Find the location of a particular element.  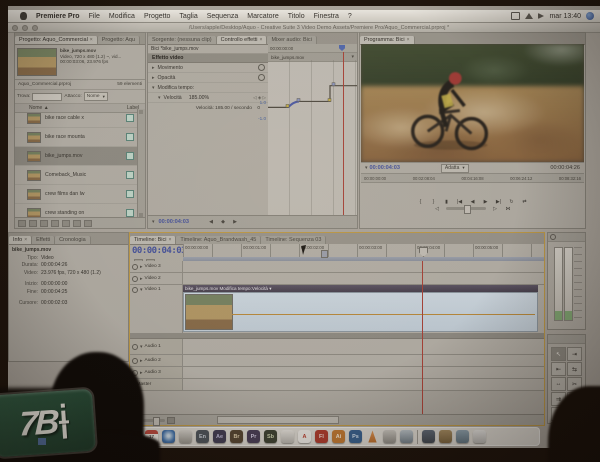

list-item: crew standing on is located at coordinates (76, 211).